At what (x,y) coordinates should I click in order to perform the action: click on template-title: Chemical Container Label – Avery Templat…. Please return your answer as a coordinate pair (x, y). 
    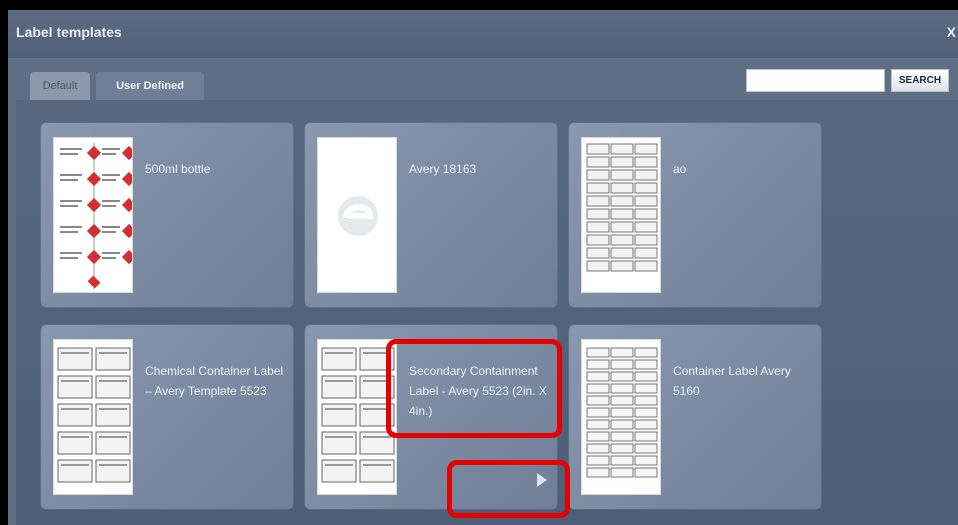
    Looking at the image, I should click on (214, 381).